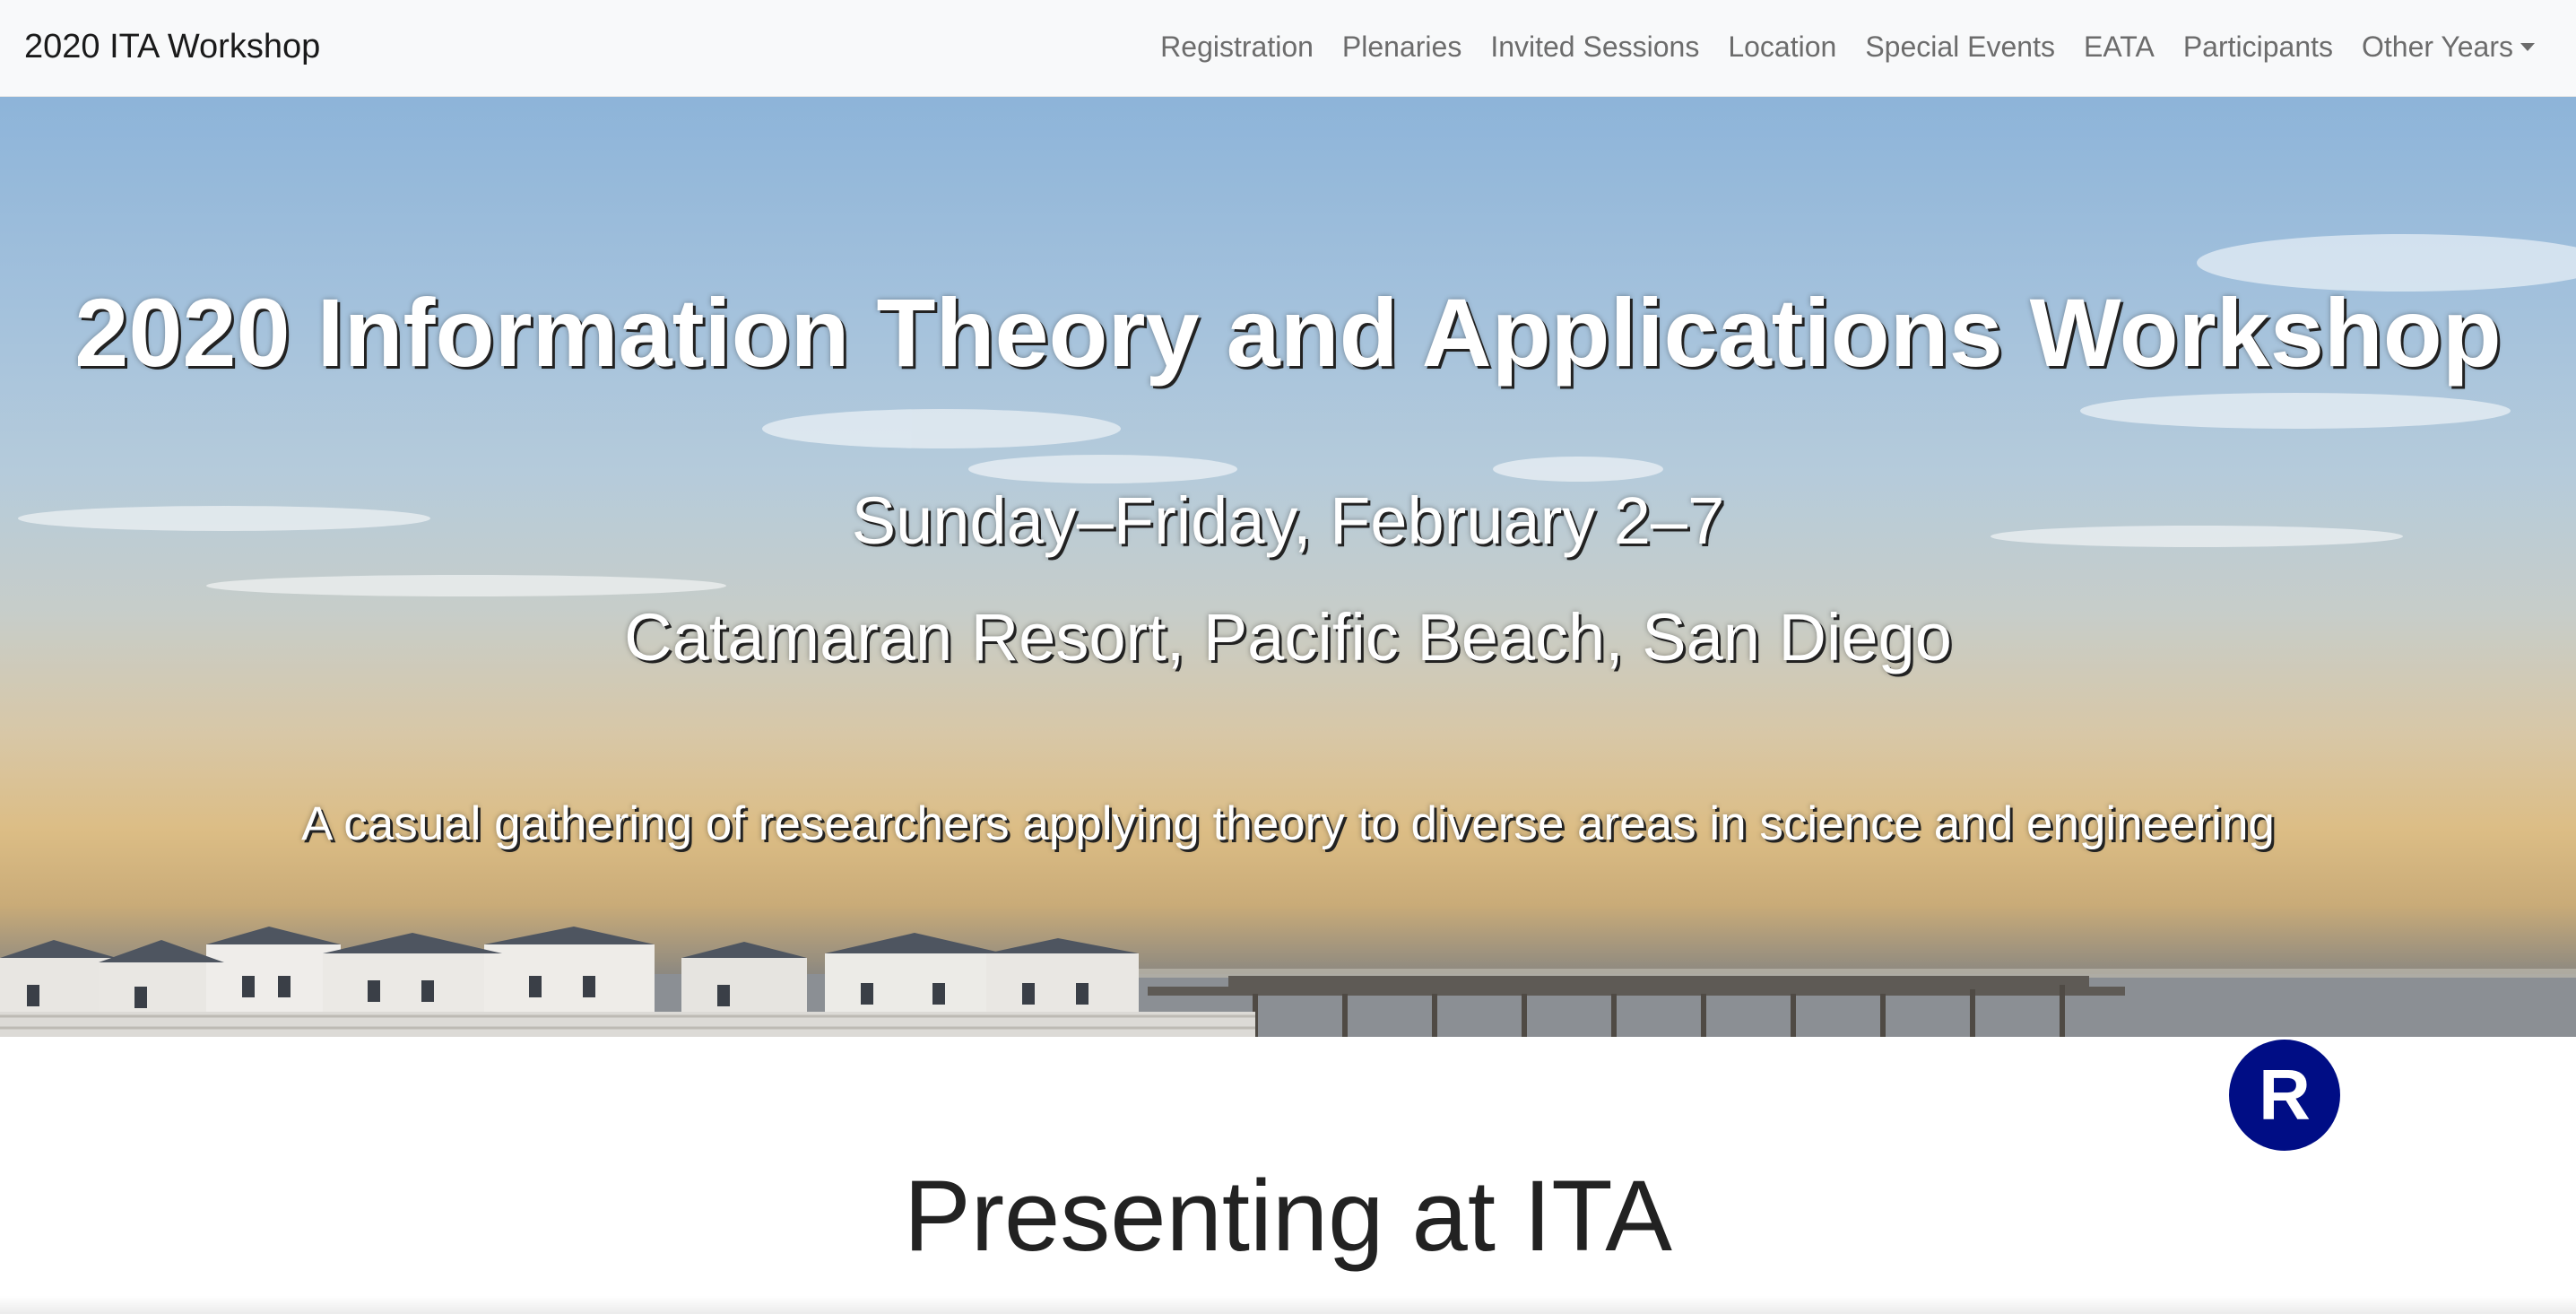 The width and height of the screenshot is (2576, 1314). I want to click on nav-location: Location, so click(1782, 46).